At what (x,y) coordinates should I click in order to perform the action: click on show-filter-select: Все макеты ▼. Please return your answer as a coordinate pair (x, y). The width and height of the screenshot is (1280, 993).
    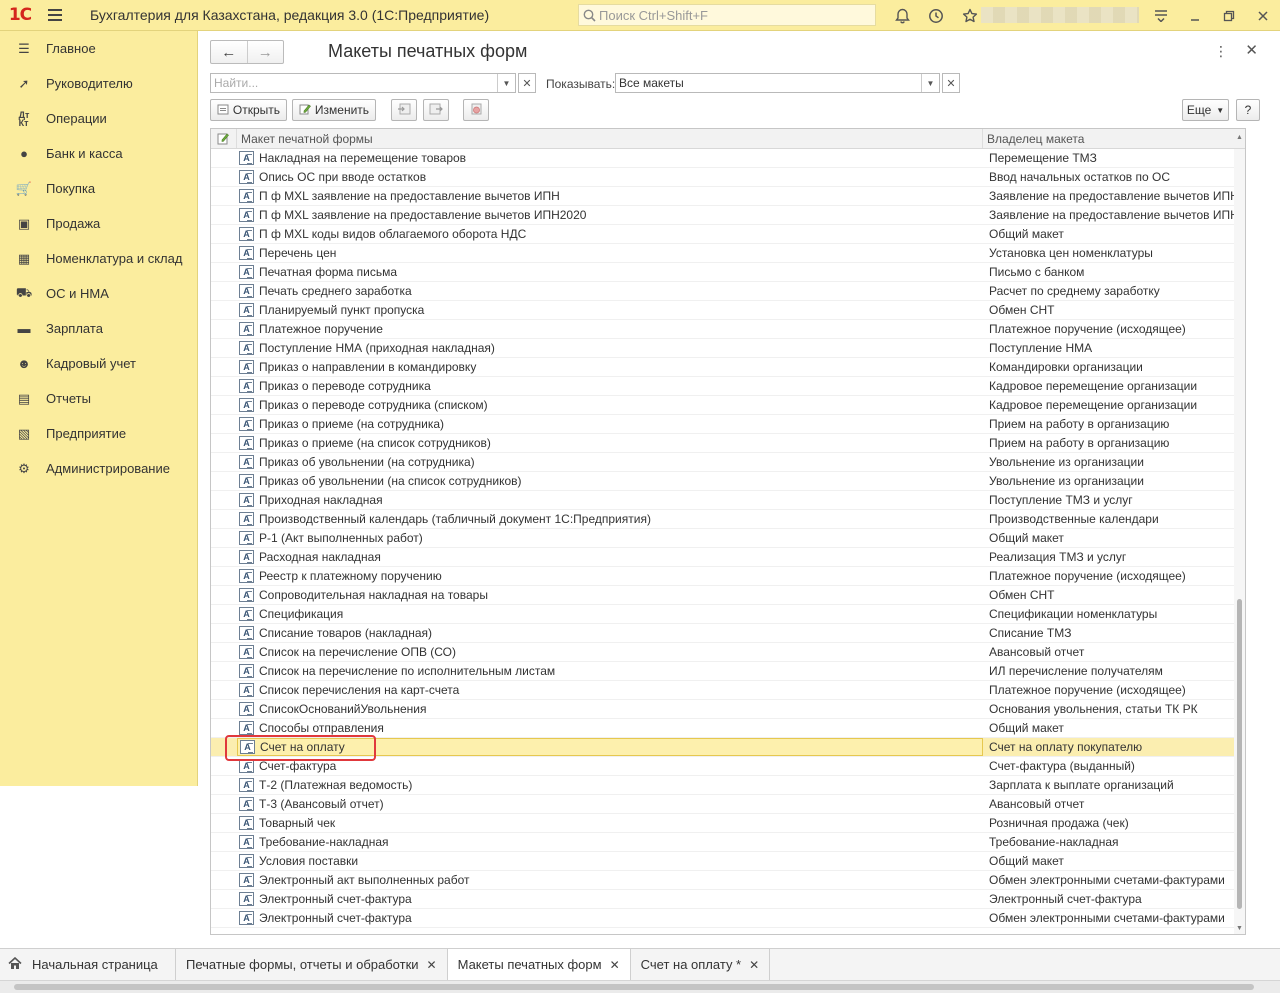
    Looking at the image, I should click on (777, 83).